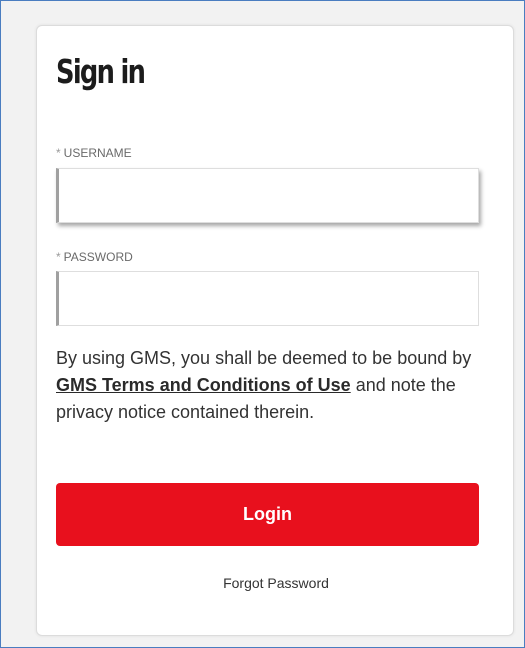 Image resolution: width=525 pixels, height=648 pixels. I want to click on forgot-password-link: Forgot Password, so click(276, 583).